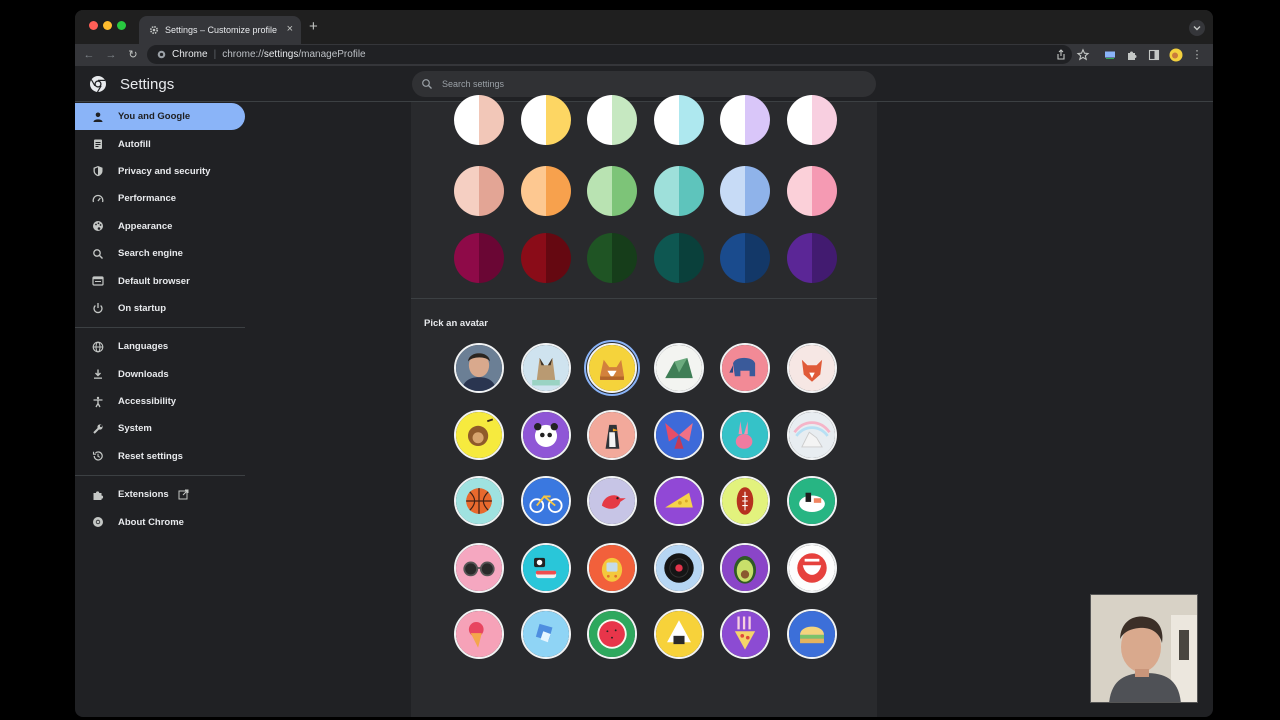  I want to click on sidebar-item-search-engine: Search engine, so click(161, 253).